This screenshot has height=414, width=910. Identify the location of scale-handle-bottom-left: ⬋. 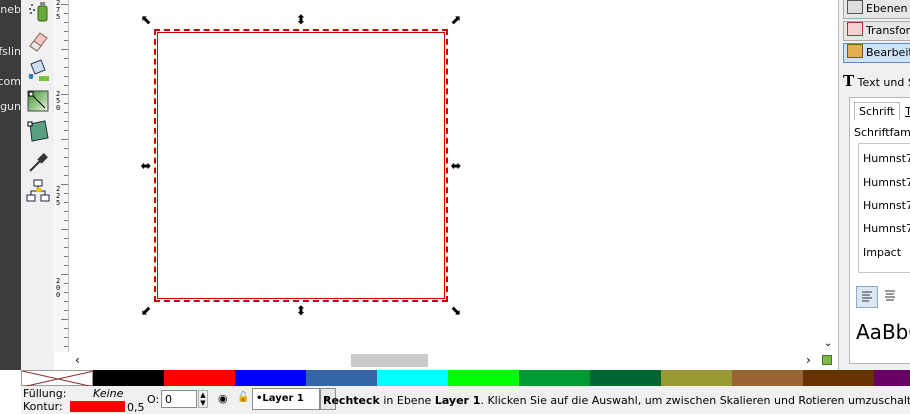
(146, 312).